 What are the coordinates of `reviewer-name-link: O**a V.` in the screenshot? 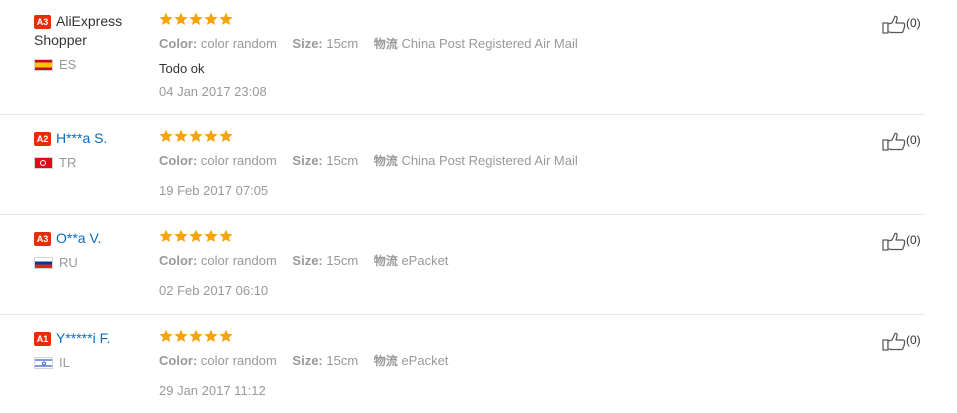 It's located at (78, 238).